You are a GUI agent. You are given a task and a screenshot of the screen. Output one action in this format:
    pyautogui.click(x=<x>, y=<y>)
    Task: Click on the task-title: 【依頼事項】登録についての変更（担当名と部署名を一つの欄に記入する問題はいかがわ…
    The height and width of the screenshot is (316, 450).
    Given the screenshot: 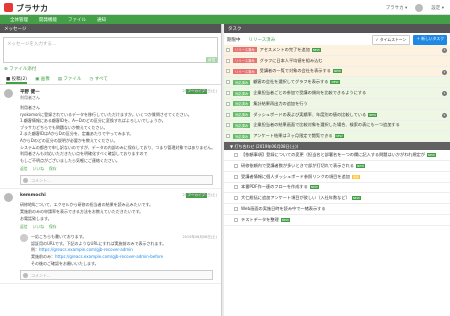 What is the action you would take?
    pyautogui.click(x=333, y=155)
    